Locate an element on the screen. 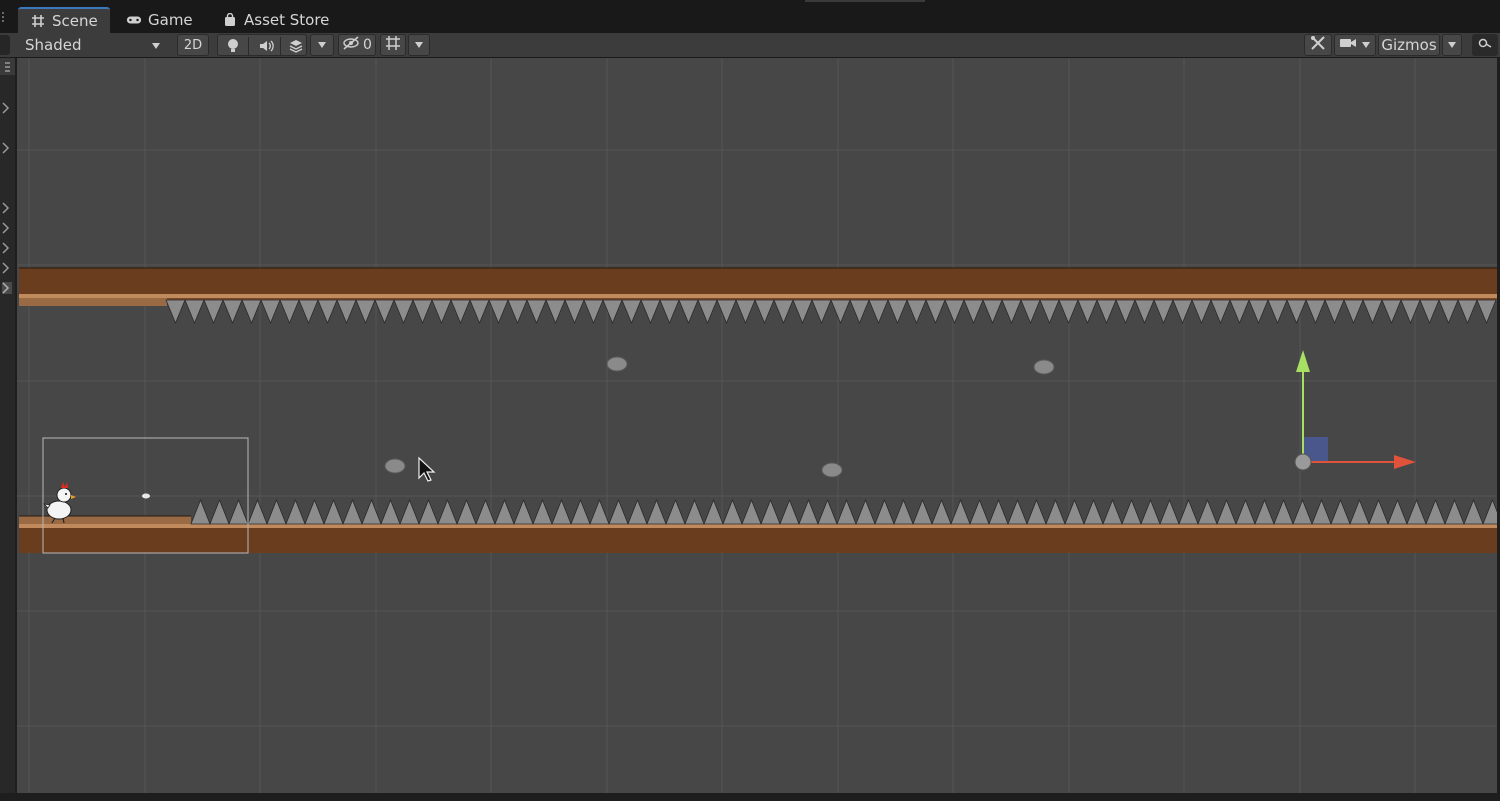 The image size is (1500, 801). shopping-bag-icon is located at coordinates (230, 20).